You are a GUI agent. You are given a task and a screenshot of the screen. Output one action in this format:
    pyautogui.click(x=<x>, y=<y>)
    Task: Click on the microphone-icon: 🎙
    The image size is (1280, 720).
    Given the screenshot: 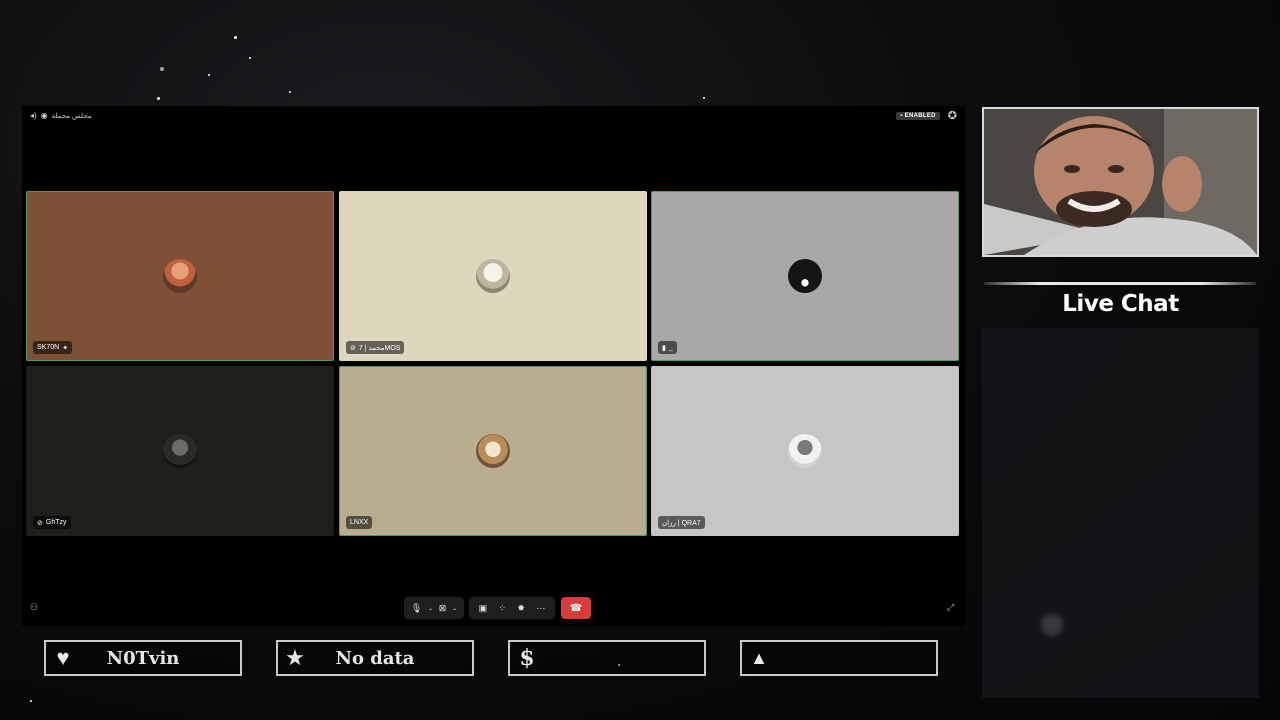 What is the action you would take?
    pyautogui.click(x=416, y=608)
    